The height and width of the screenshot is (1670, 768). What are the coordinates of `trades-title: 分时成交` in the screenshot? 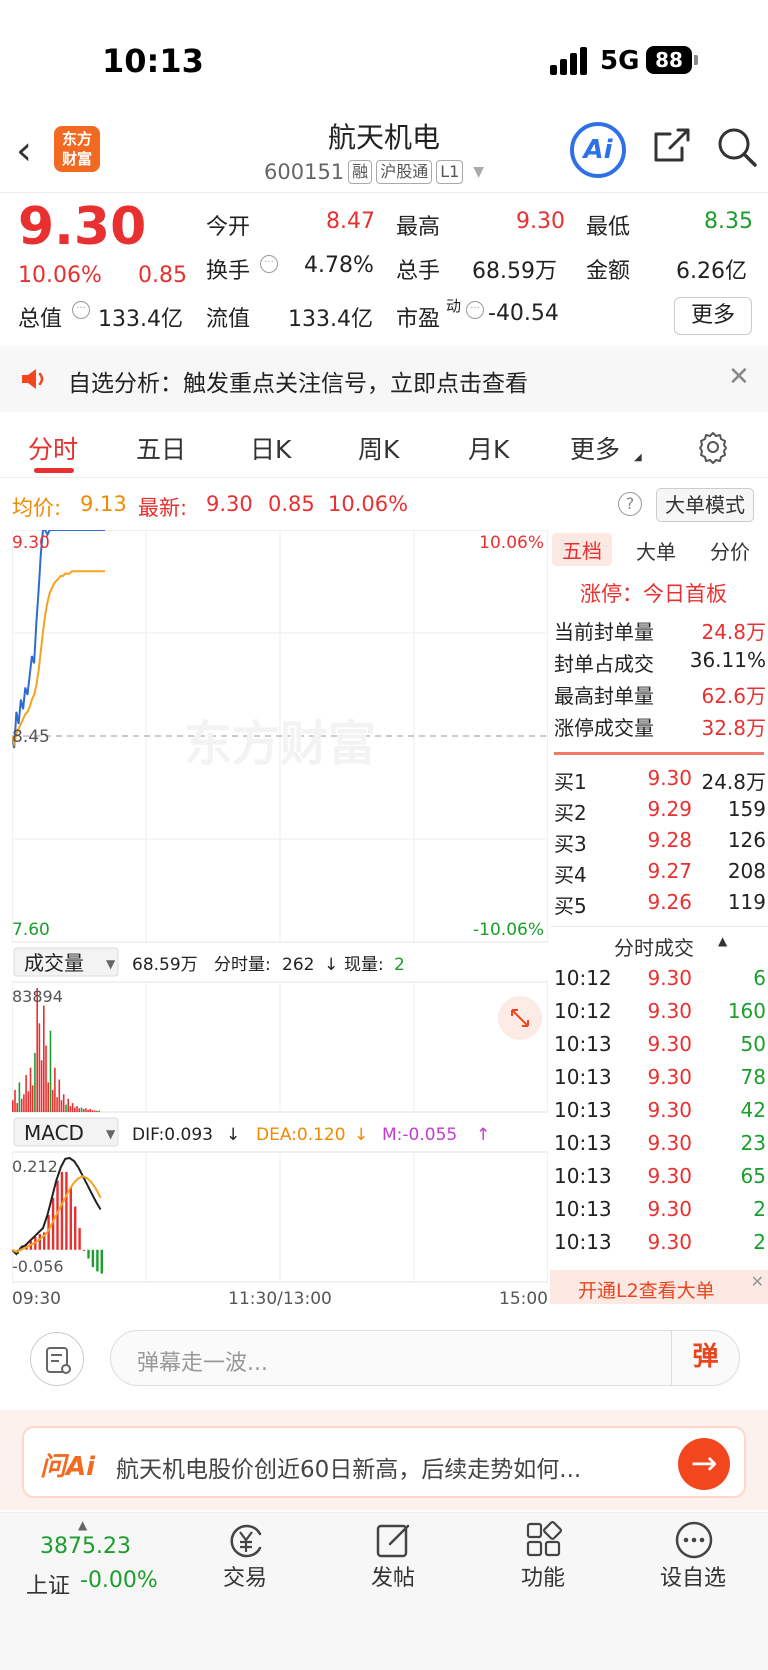 It's located at (654, 946).